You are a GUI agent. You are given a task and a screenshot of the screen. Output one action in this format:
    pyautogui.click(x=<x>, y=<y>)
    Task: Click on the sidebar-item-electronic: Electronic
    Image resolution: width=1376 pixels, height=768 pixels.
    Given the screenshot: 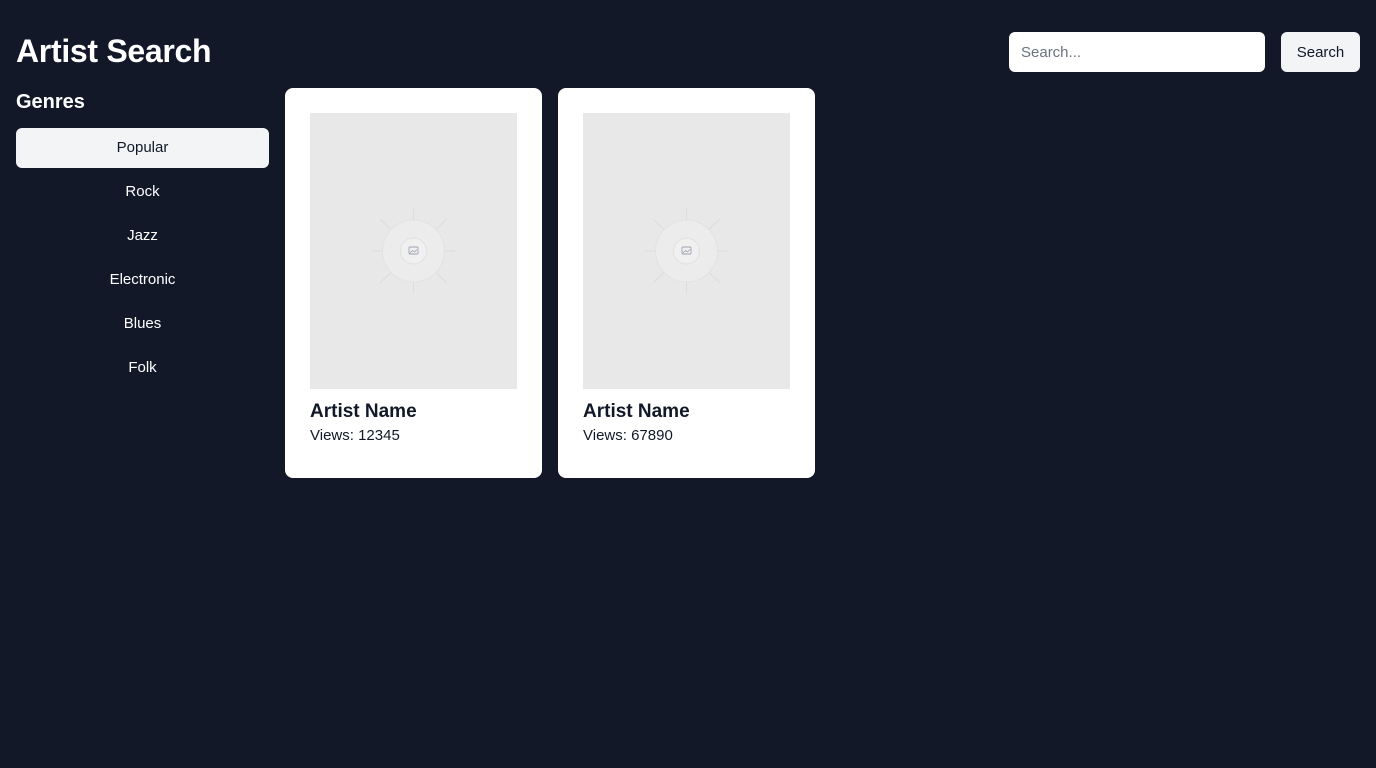 What is the action you would take?
    pyautogui.click(x=142, y=280)
    